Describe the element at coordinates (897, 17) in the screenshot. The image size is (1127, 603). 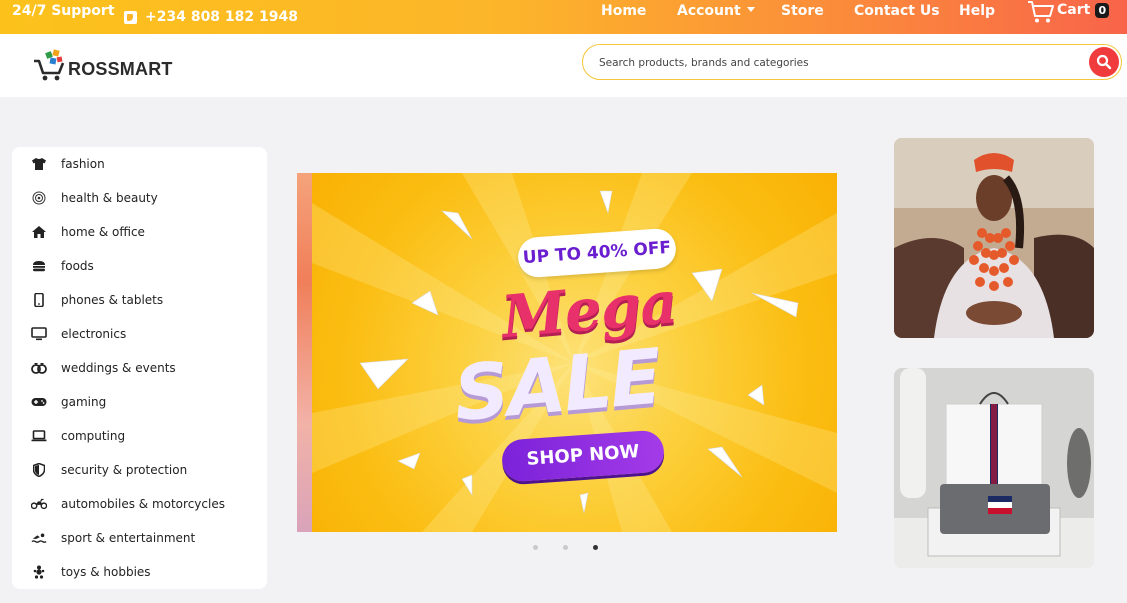
I see `nav-contact-us: Contact Us` at that location.